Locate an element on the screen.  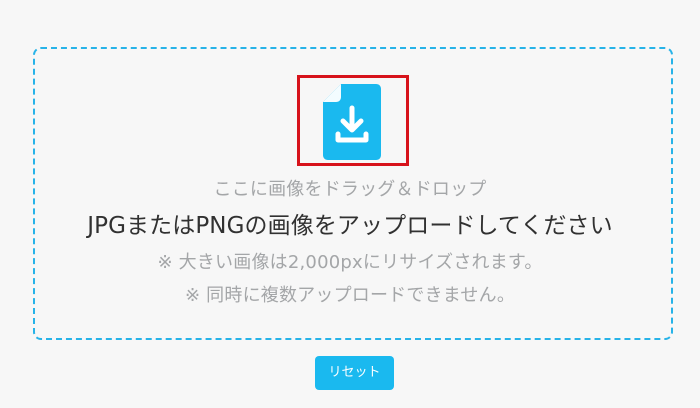
drag-drop-instruction: ここに画像をドラッグ＆ドロップ is located at coordinates (350, 189).